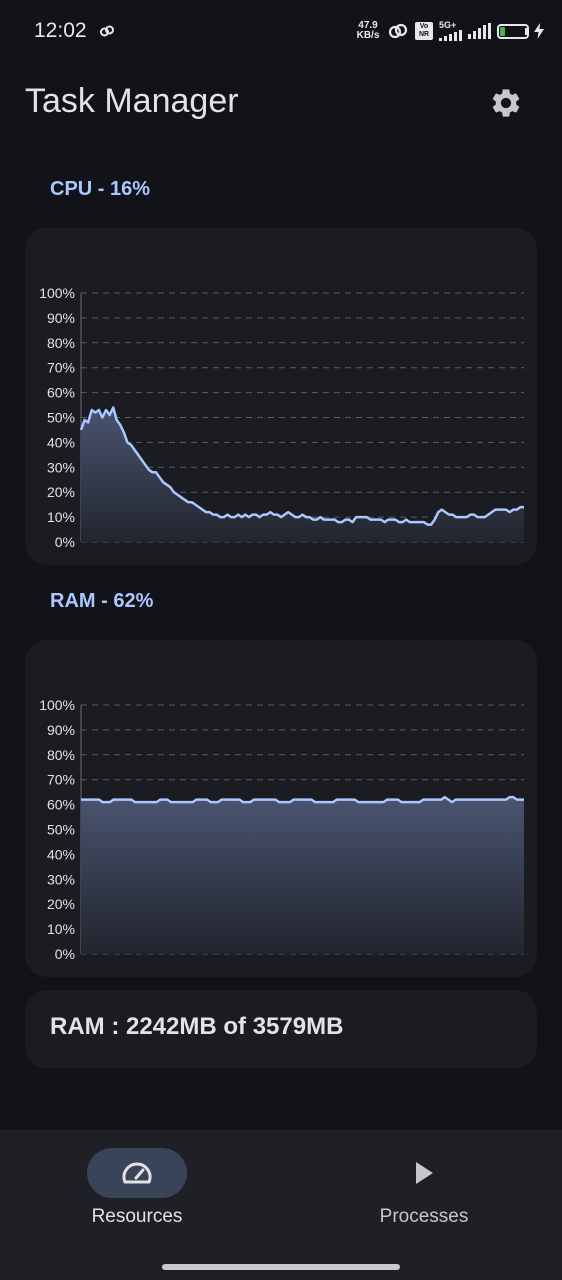 The image size is (562, 1280). I want to click on volte-badge: Vo NR, so click(424, 31).